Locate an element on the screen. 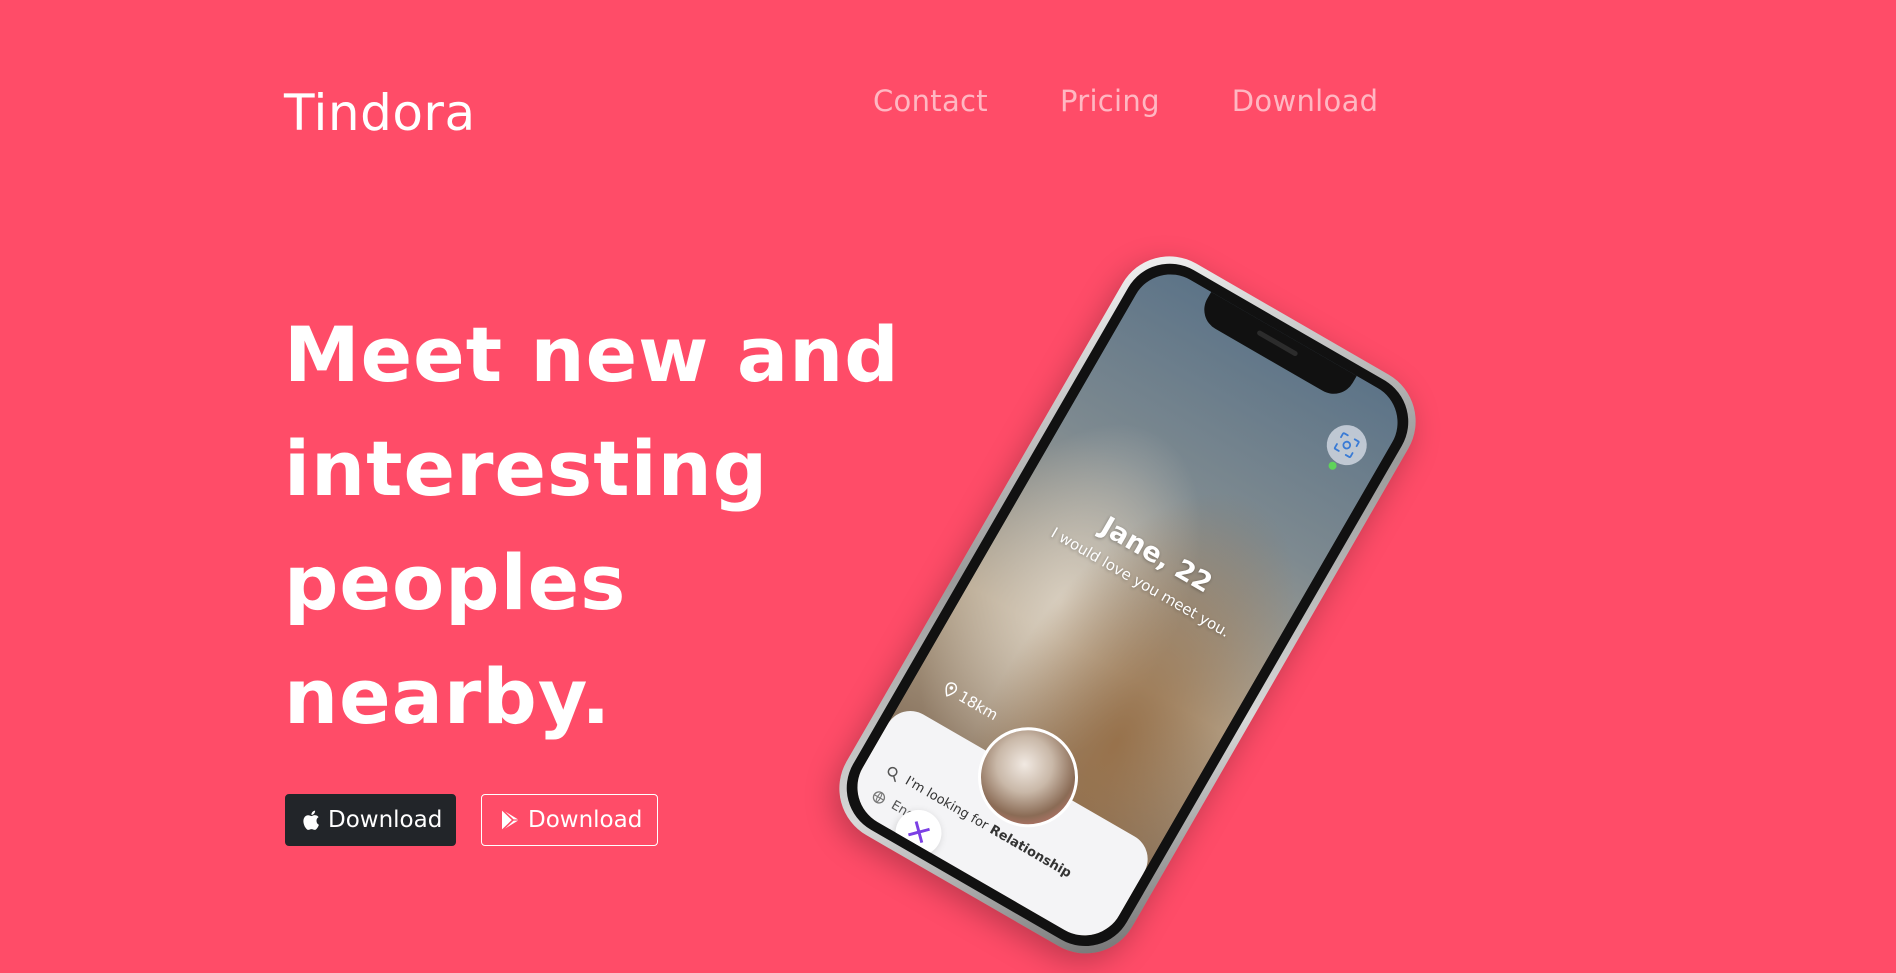 The height and width of the screenshot is (973, 1896). distance-label: 18km is located at coordinates (978, 706).